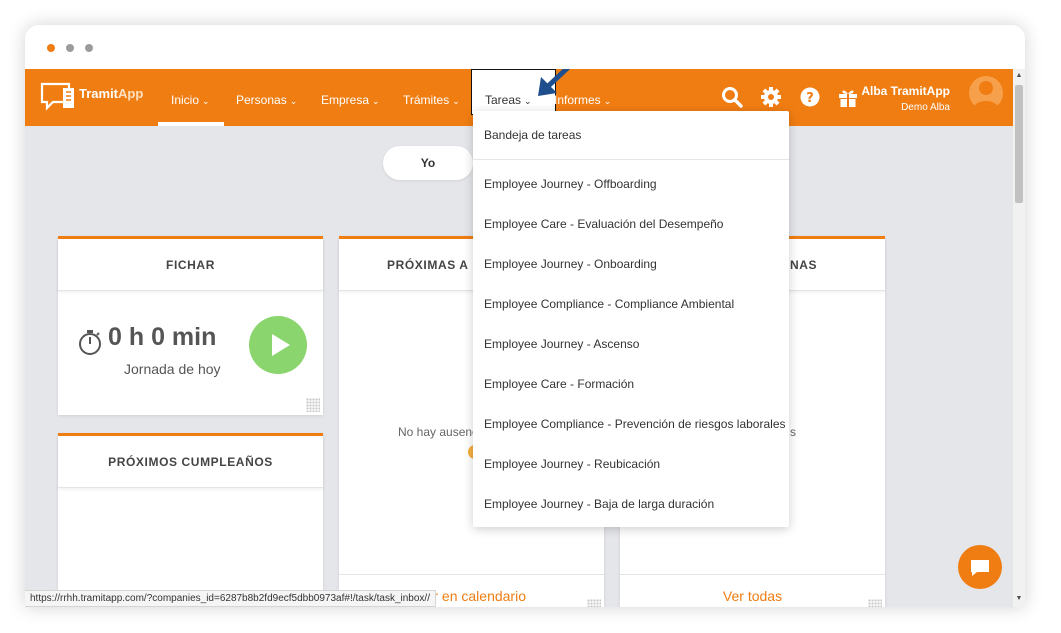  I want to click on empty-state-text: No hay ausenc, so click(438, 432).